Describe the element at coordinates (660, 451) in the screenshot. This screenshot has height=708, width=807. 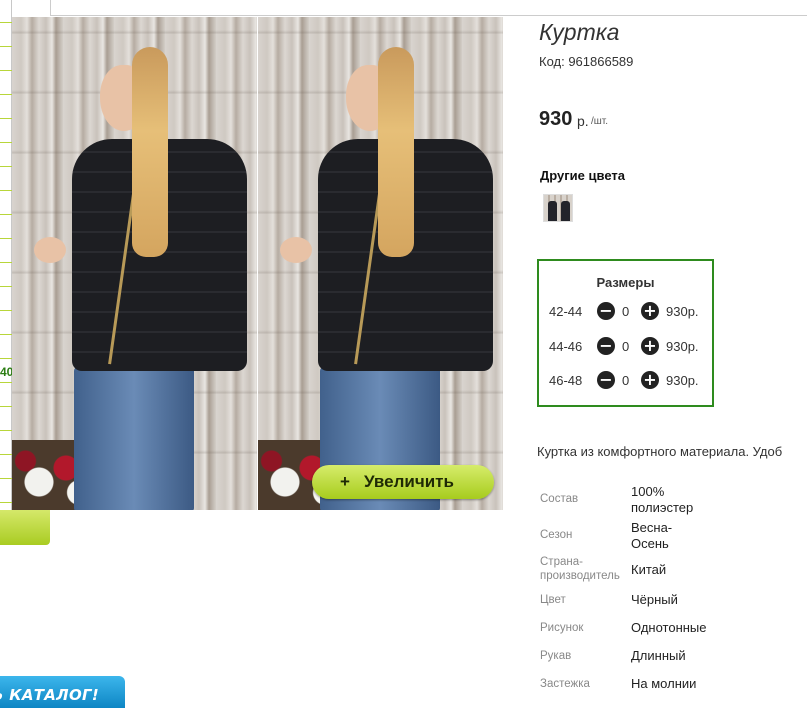
I see `product-description: Куртка из комфортного материала. Удоб` at that location.